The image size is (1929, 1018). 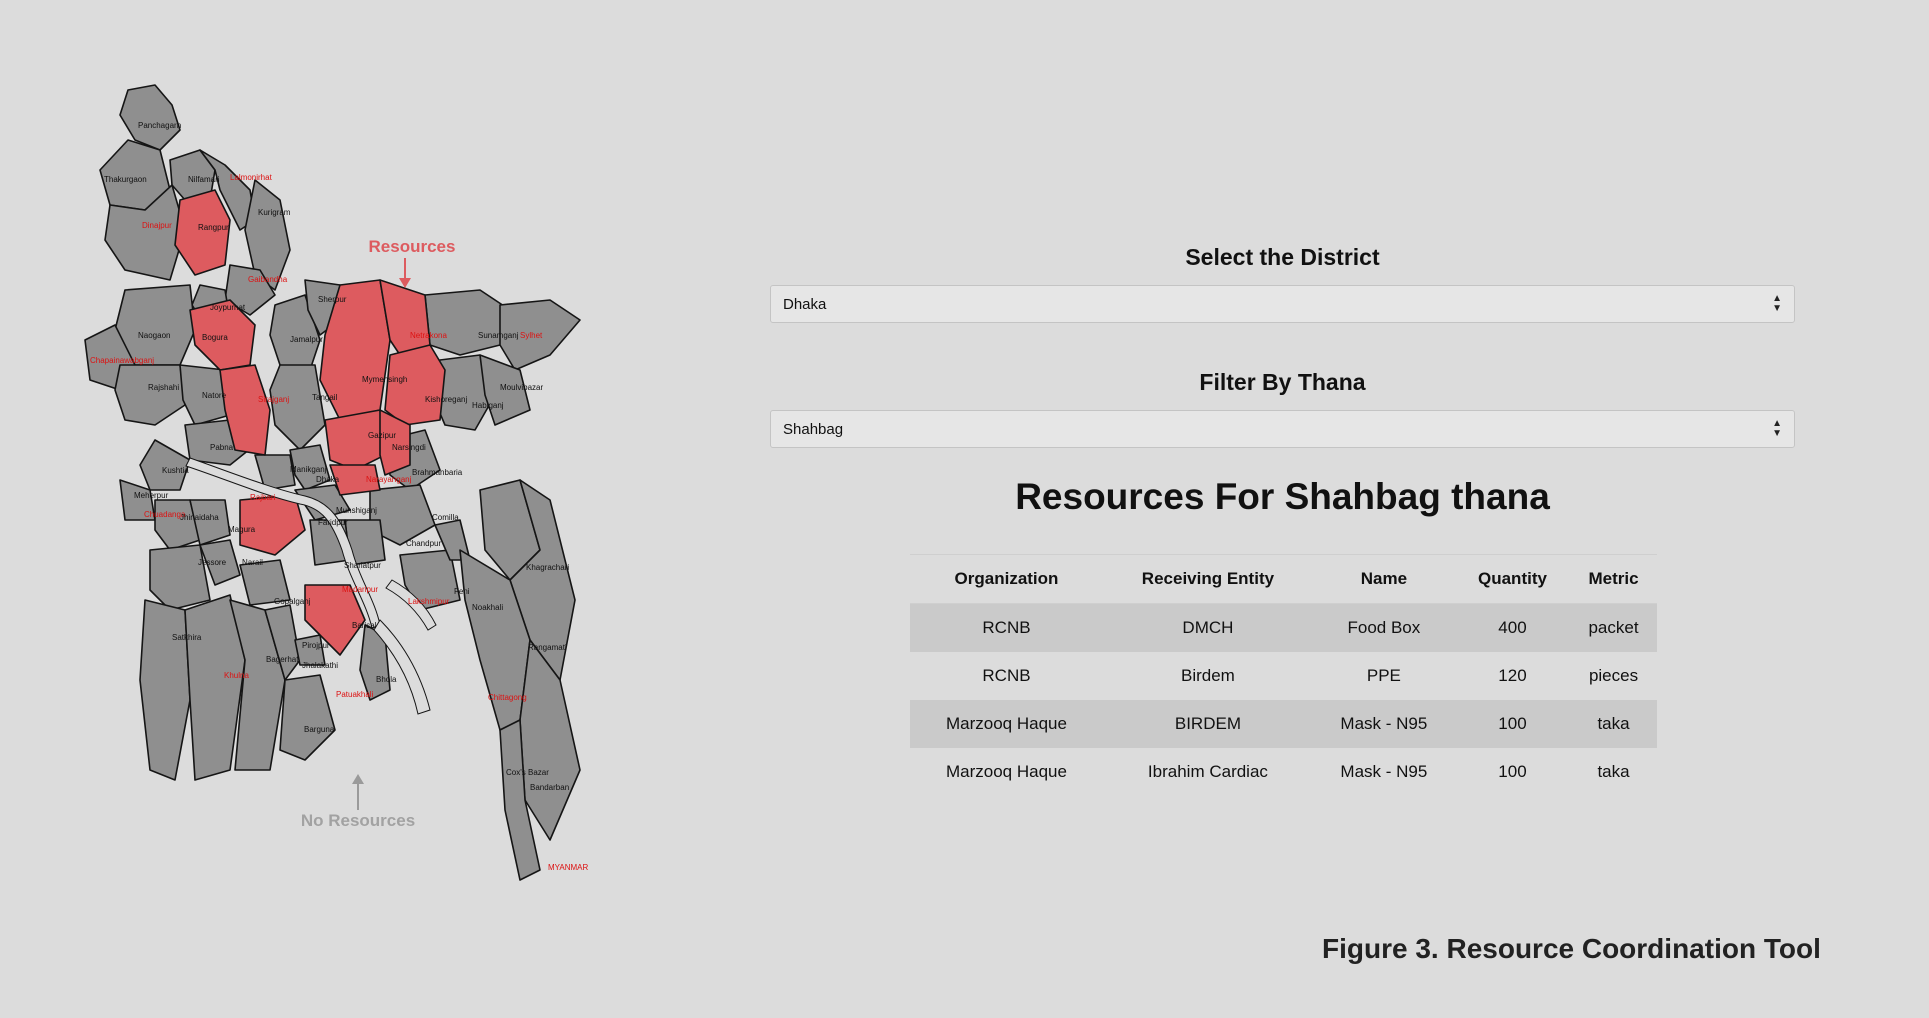 What do you see at coordinates (263, 497) in the screenshot?
I see `district-label: Rajbari` at bounding box center [263, 497].